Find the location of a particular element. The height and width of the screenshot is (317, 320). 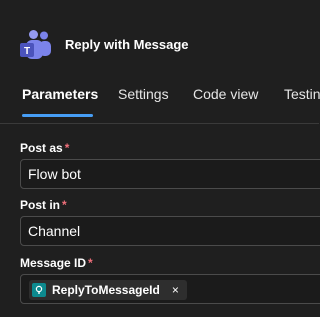

token-label: ReplyToMessageId is located at coordinates (106, 290).